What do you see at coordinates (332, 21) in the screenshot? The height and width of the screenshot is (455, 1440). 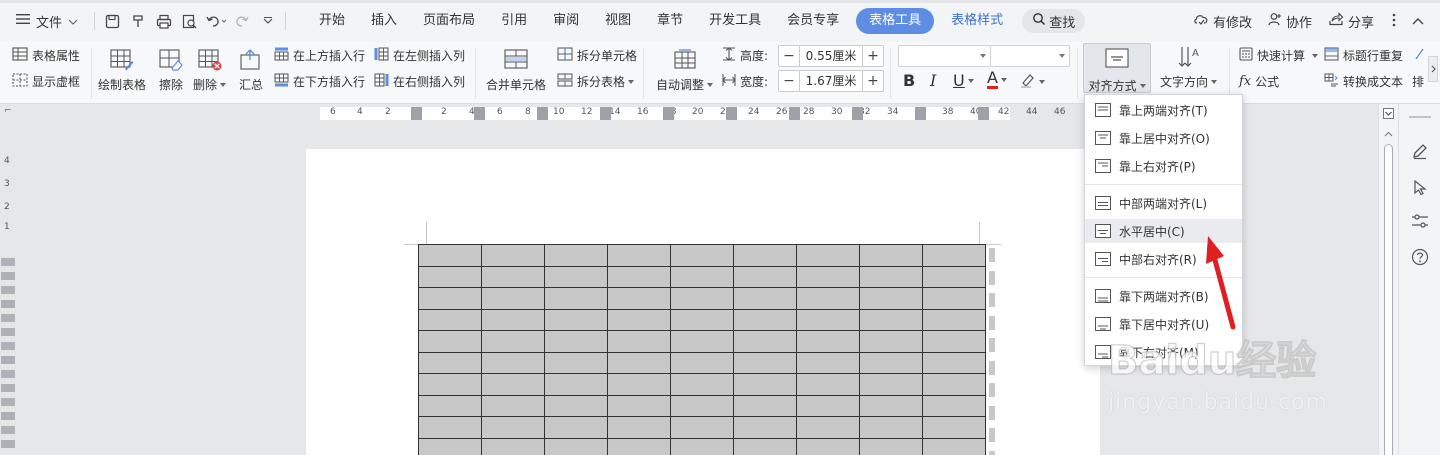 I see `tab-0: 开始` at bounding box center [332, 21].